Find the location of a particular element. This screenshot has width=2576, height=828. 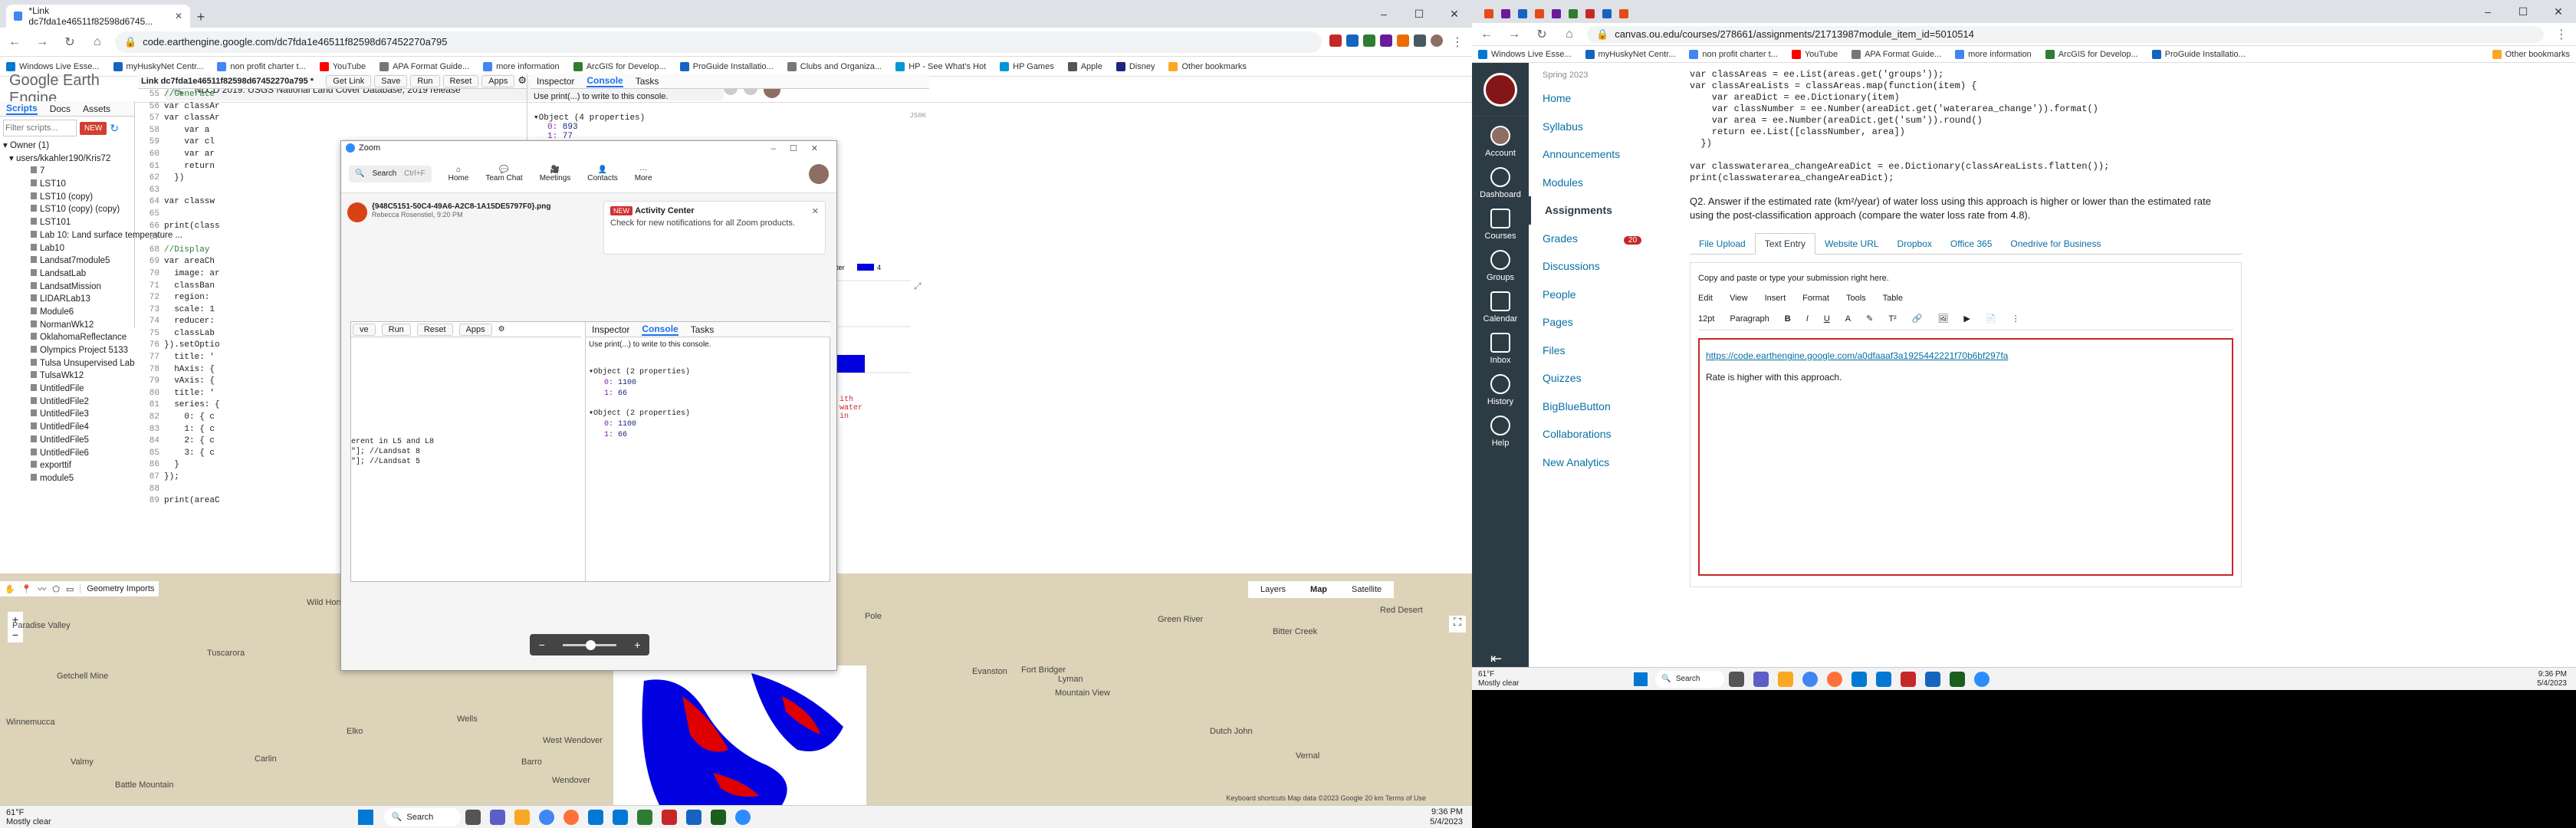

minimize-icon: – is located at coordinates (2488, 11).